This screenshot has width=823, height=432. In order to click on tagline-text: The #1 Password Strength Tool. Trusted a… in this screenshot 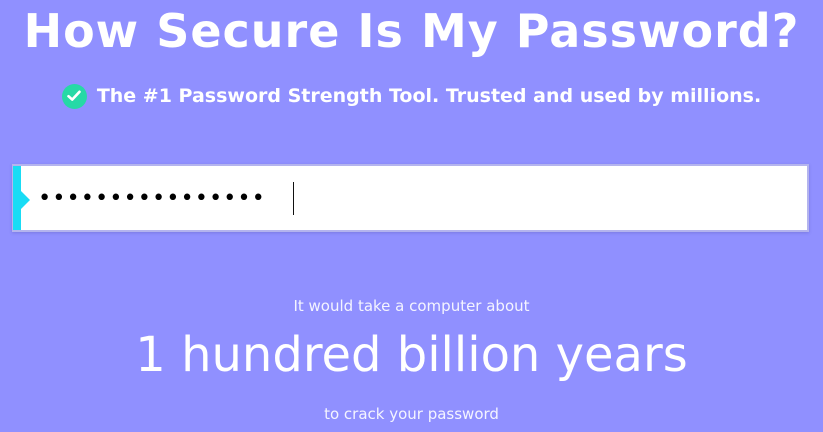, I will do `click(429, 96)`.